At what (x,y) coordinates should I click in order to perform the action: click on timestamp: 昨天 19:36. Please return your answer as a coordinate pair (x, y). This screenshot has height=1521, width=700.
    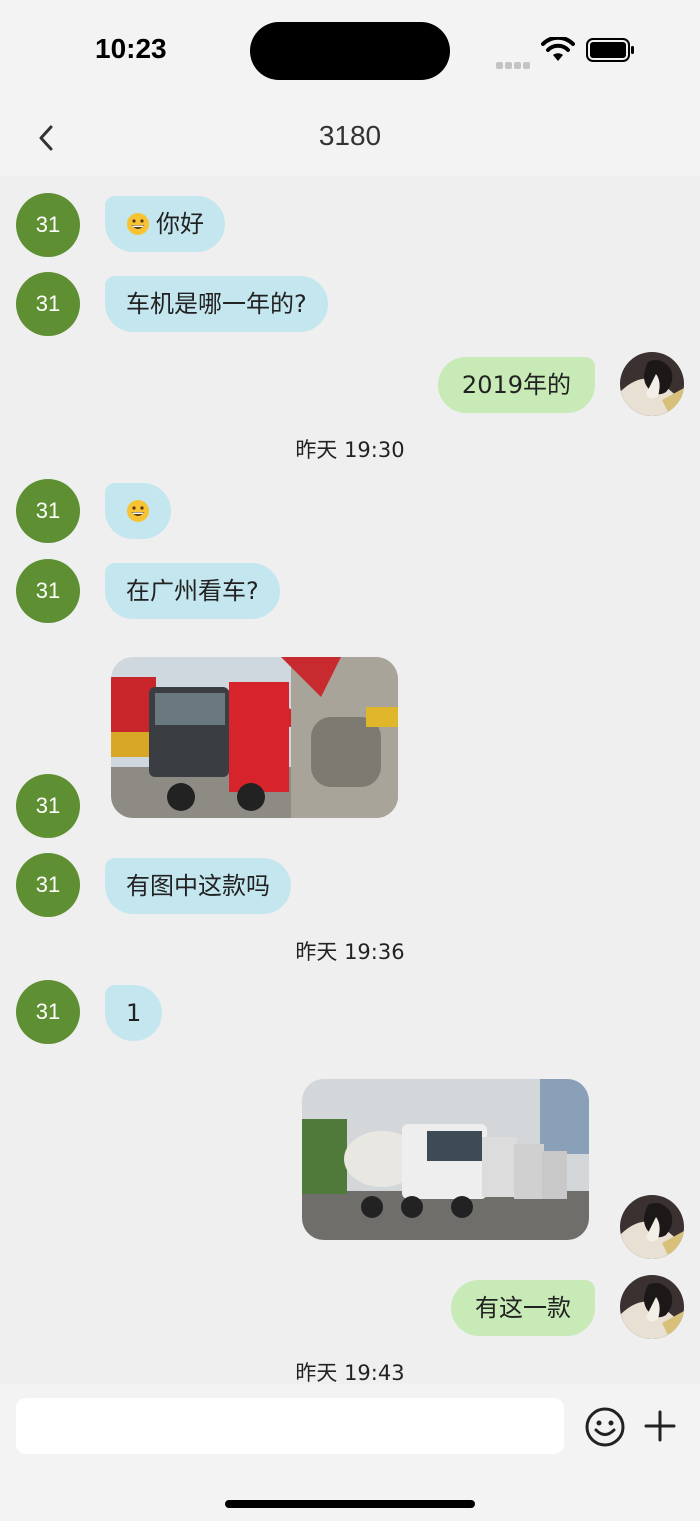
    Looking at the image, I should click on (350, 952).